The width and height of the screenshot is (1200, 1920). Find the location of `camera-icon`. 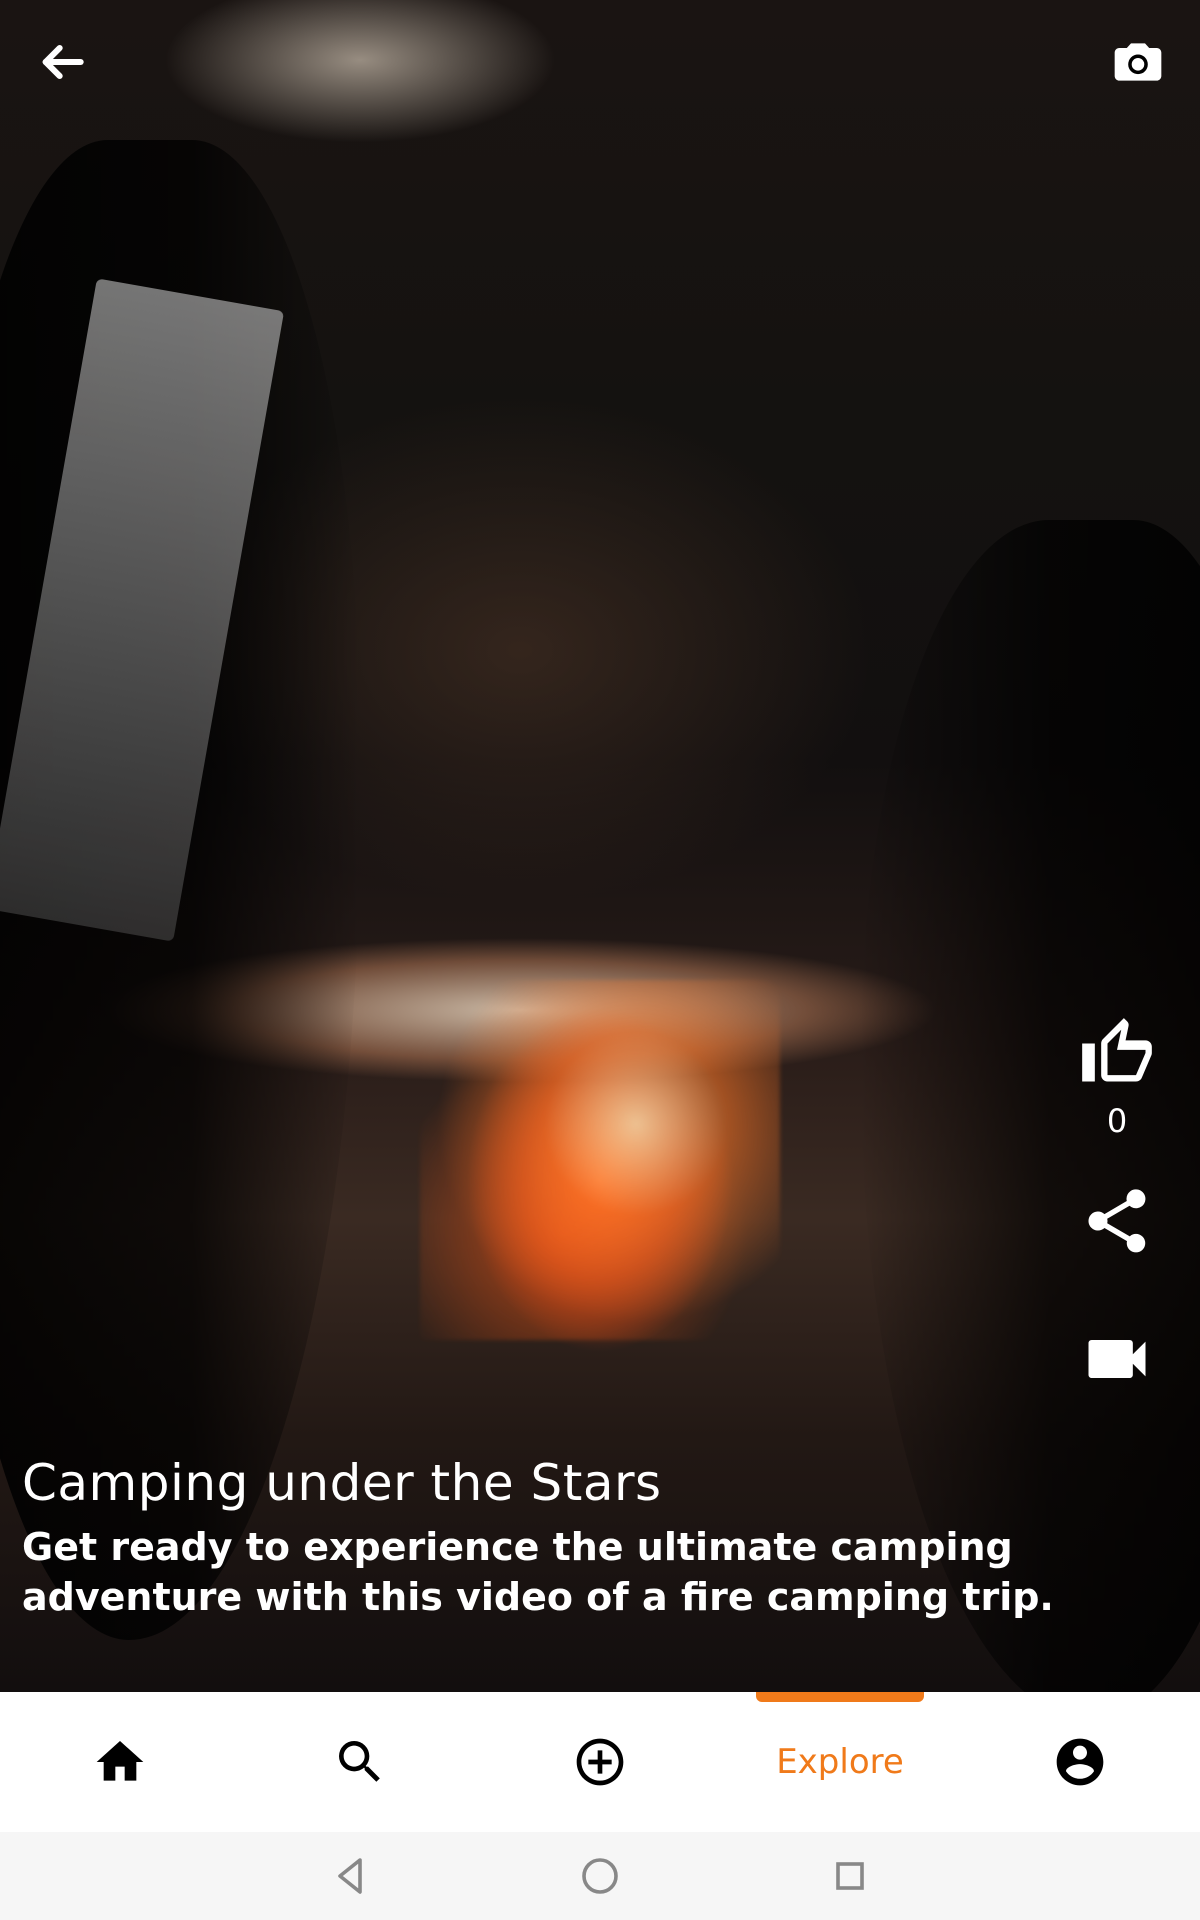

camera-icon is located at coordinates (1138, 62).